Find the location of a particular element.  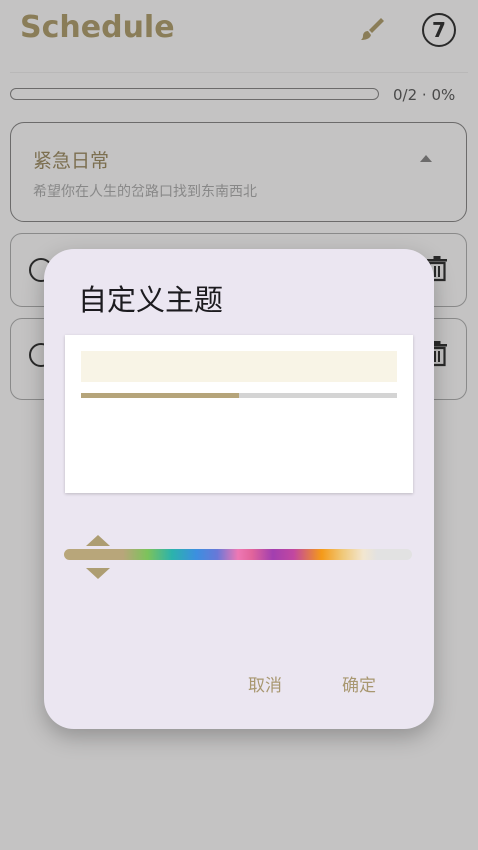

chevron-up-icon is located at coordinates (426, 158).